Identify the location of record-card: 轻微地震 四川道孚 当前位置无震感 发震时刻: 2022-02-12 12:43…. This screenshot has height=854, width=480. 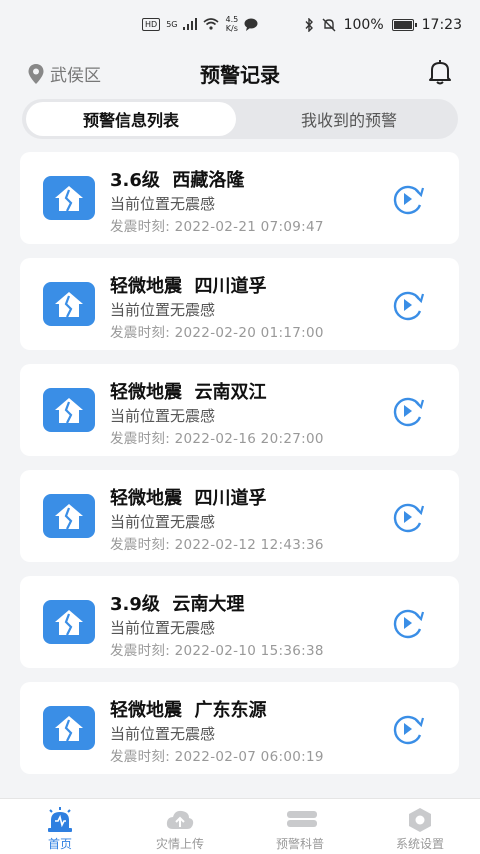
(239, 516).